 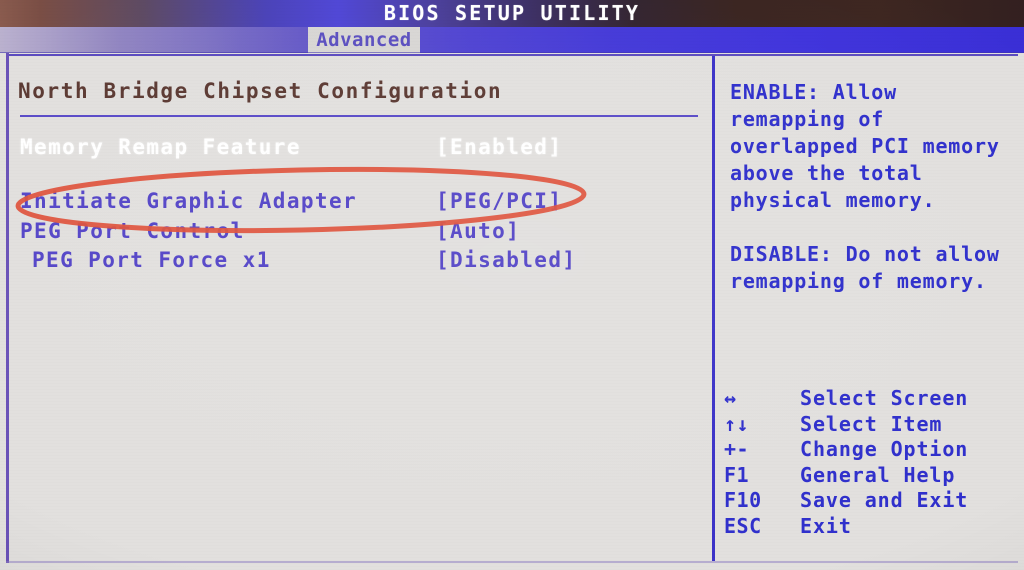 I want to click on tab-advanced: Advanced, so click(x=364, y=40).